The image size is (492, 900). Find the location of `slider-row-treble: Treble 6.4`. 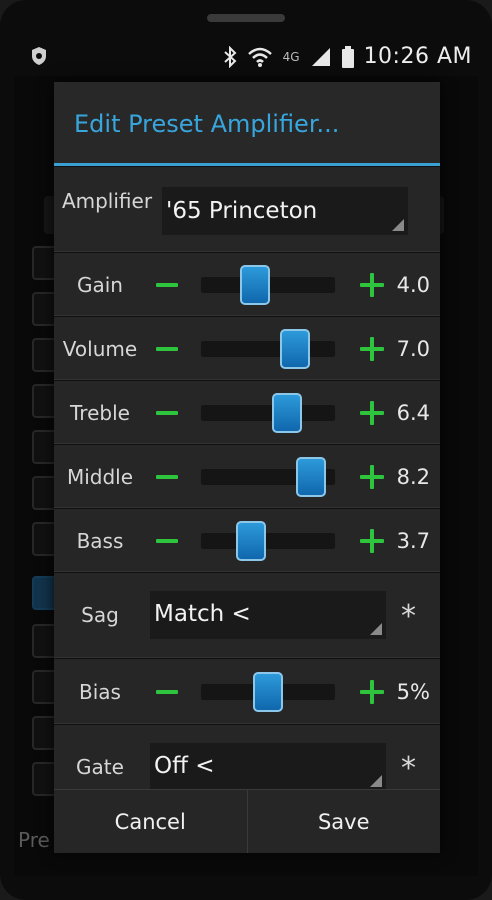

slider-row-treble: Treble 6.4 is located at coordinates (247, 412).